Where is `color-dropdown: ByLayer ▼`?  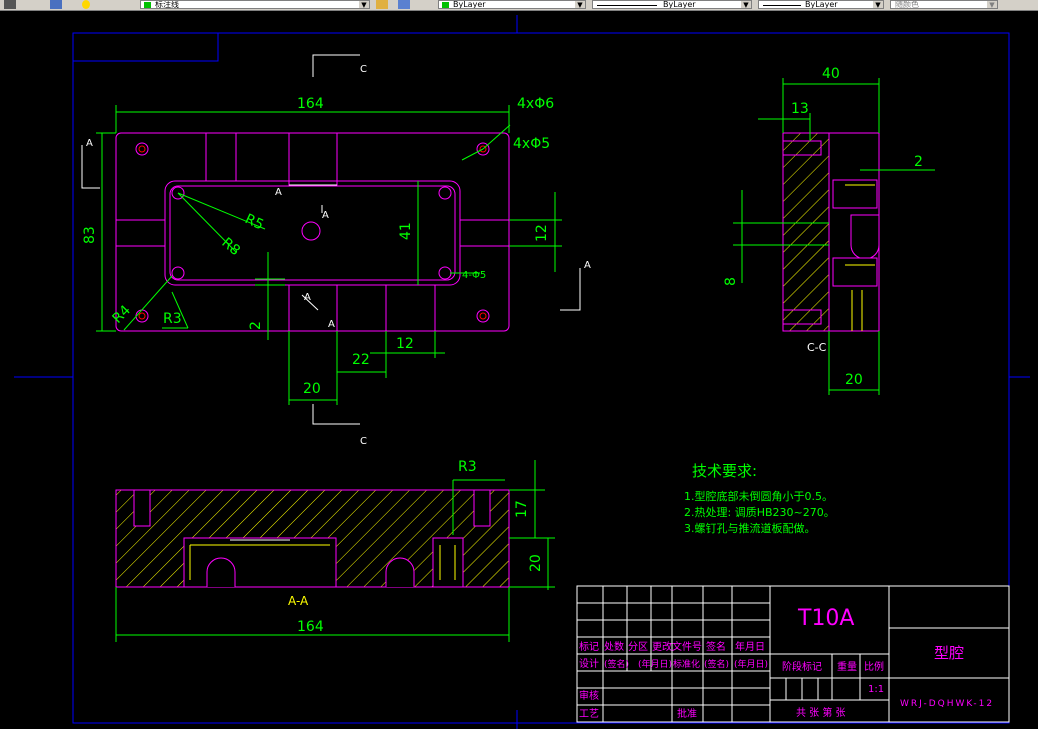
color-dropdown: ByLayer ▼ is located at coordinates (512, 4).